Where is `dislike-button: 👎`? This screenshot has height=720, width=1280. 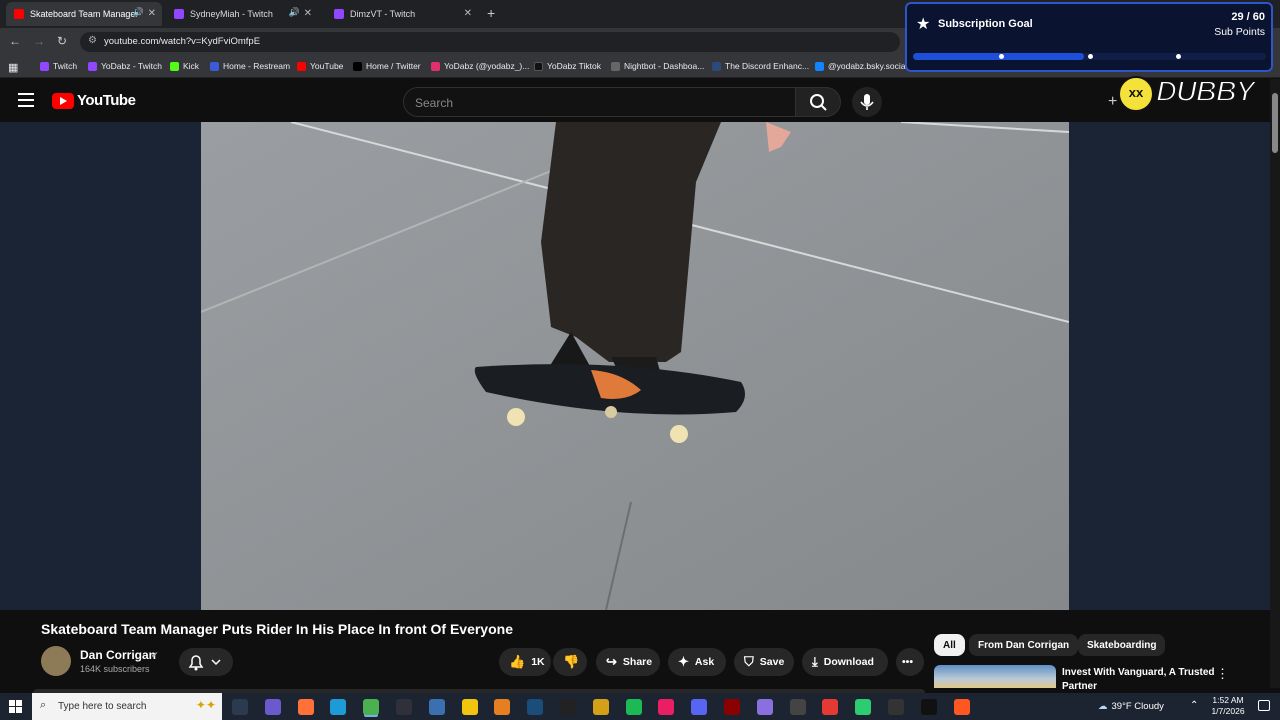 dislike-button: 👎 is located at coordinates (570, 662).